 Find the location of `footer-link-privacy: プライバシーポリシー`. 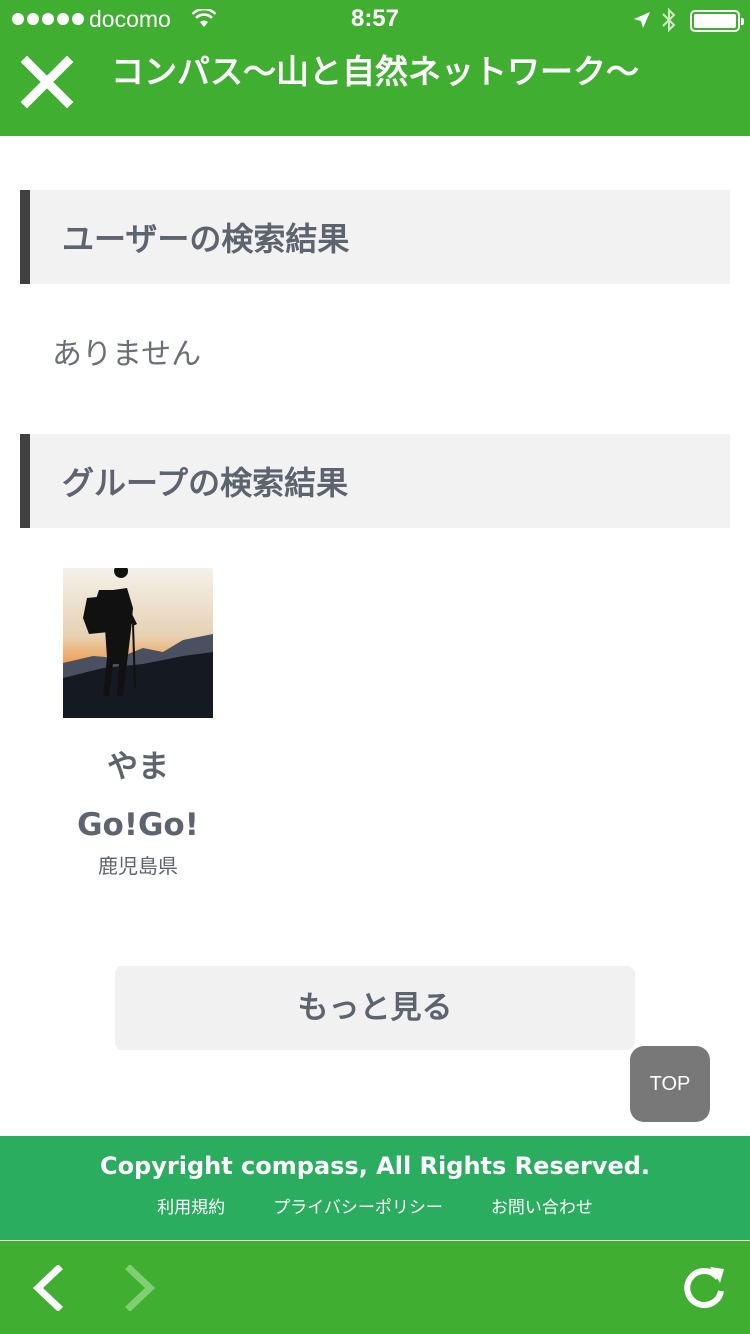

footer-link-privacy: プライバシーポリシー is located at coordinates (358, 1205).